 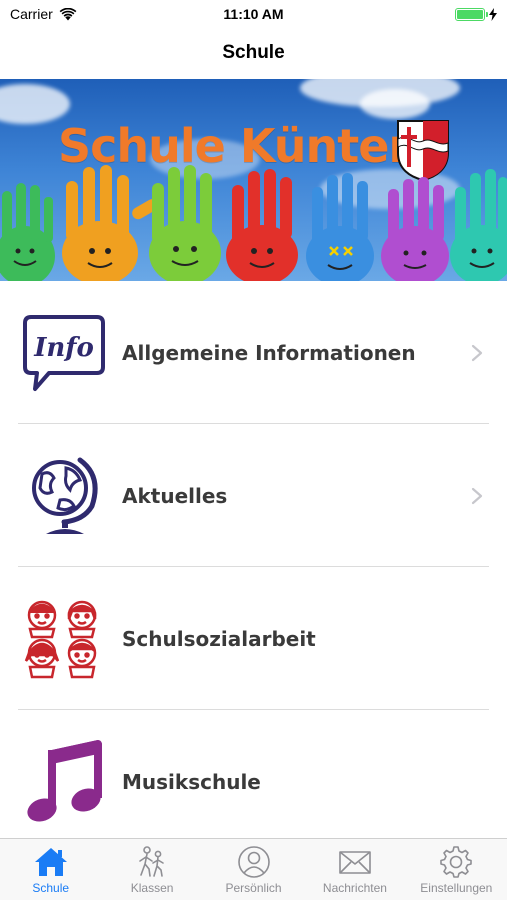 What do you see at coordinates (64, 639) in the screenshot?
I see `children-faces-icon` at bounding box center [64, 639].